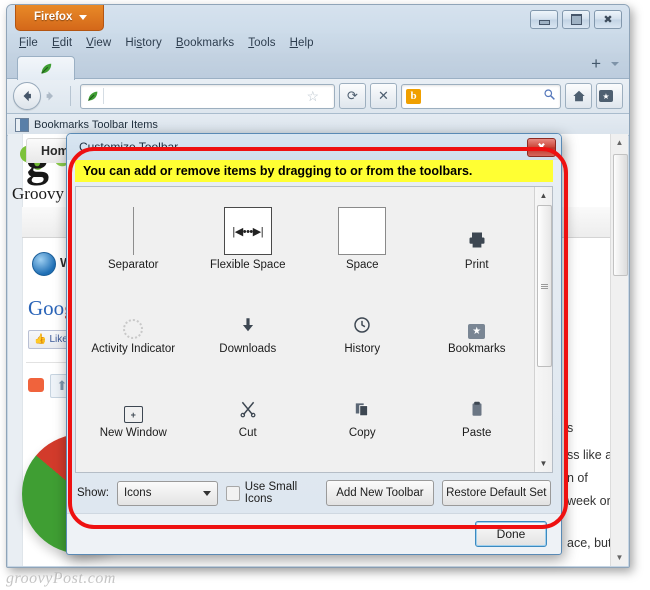 Image resolution: width=650 pixels, height=590 pixels. Describe the element at coordinates (40, 339) in the screenshot. I see `thumbs-up-icon: 👍` at that location.